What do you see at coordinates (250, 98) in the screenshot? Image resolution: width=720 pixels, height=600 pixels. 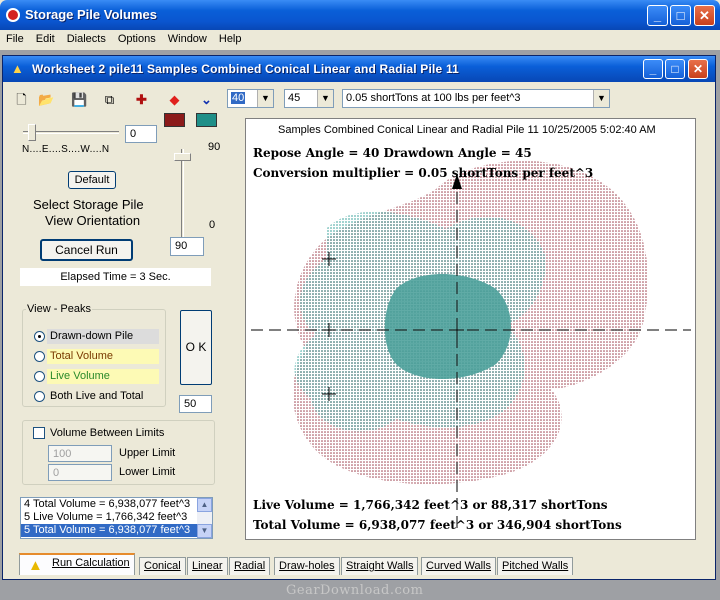 I see `repose-angle-combo: 40 ▼` at bounding box center [250, 98].